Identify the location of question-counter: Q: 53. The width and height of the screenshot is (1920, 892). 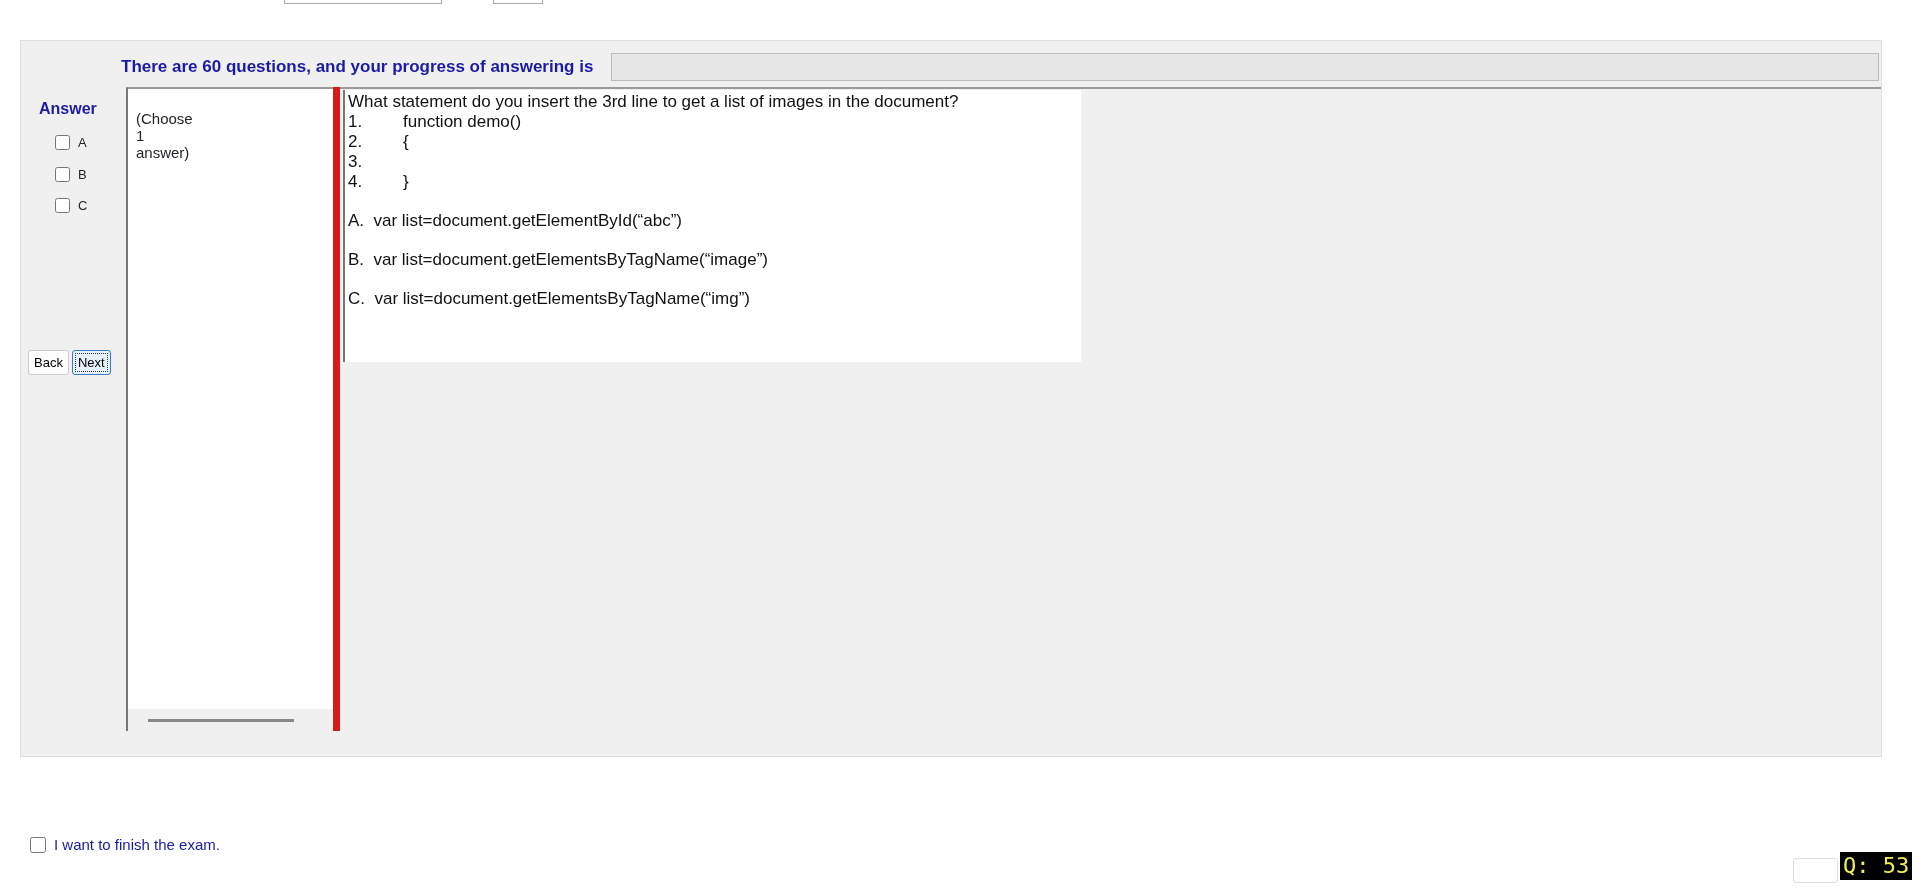
(1876, 866).